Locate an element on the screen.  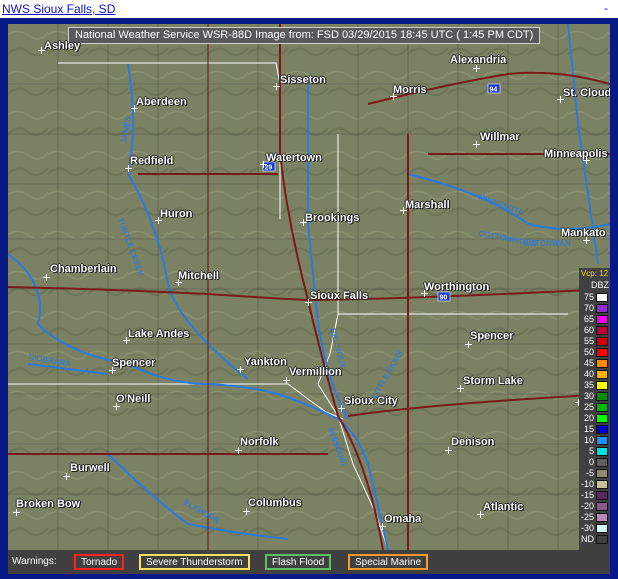
legend-row: -10 is located at coordinates (594, 484).